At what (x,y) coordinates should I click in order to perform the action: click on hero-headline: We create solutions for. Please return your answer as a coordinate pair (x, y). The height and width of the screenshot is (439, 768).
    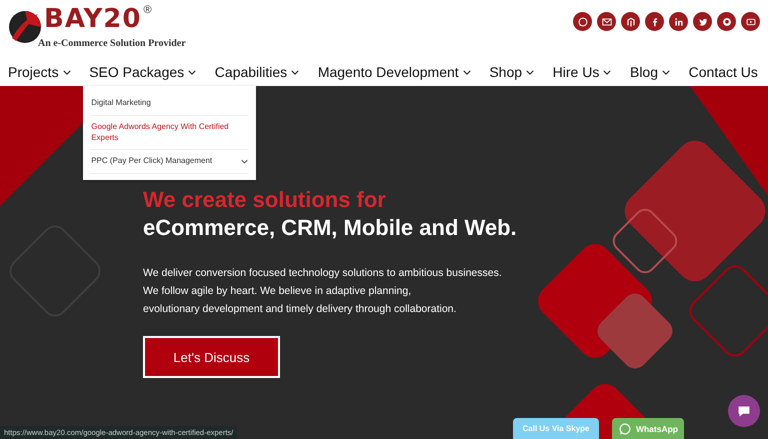
    Looking at the image, I should click on (265, 200).